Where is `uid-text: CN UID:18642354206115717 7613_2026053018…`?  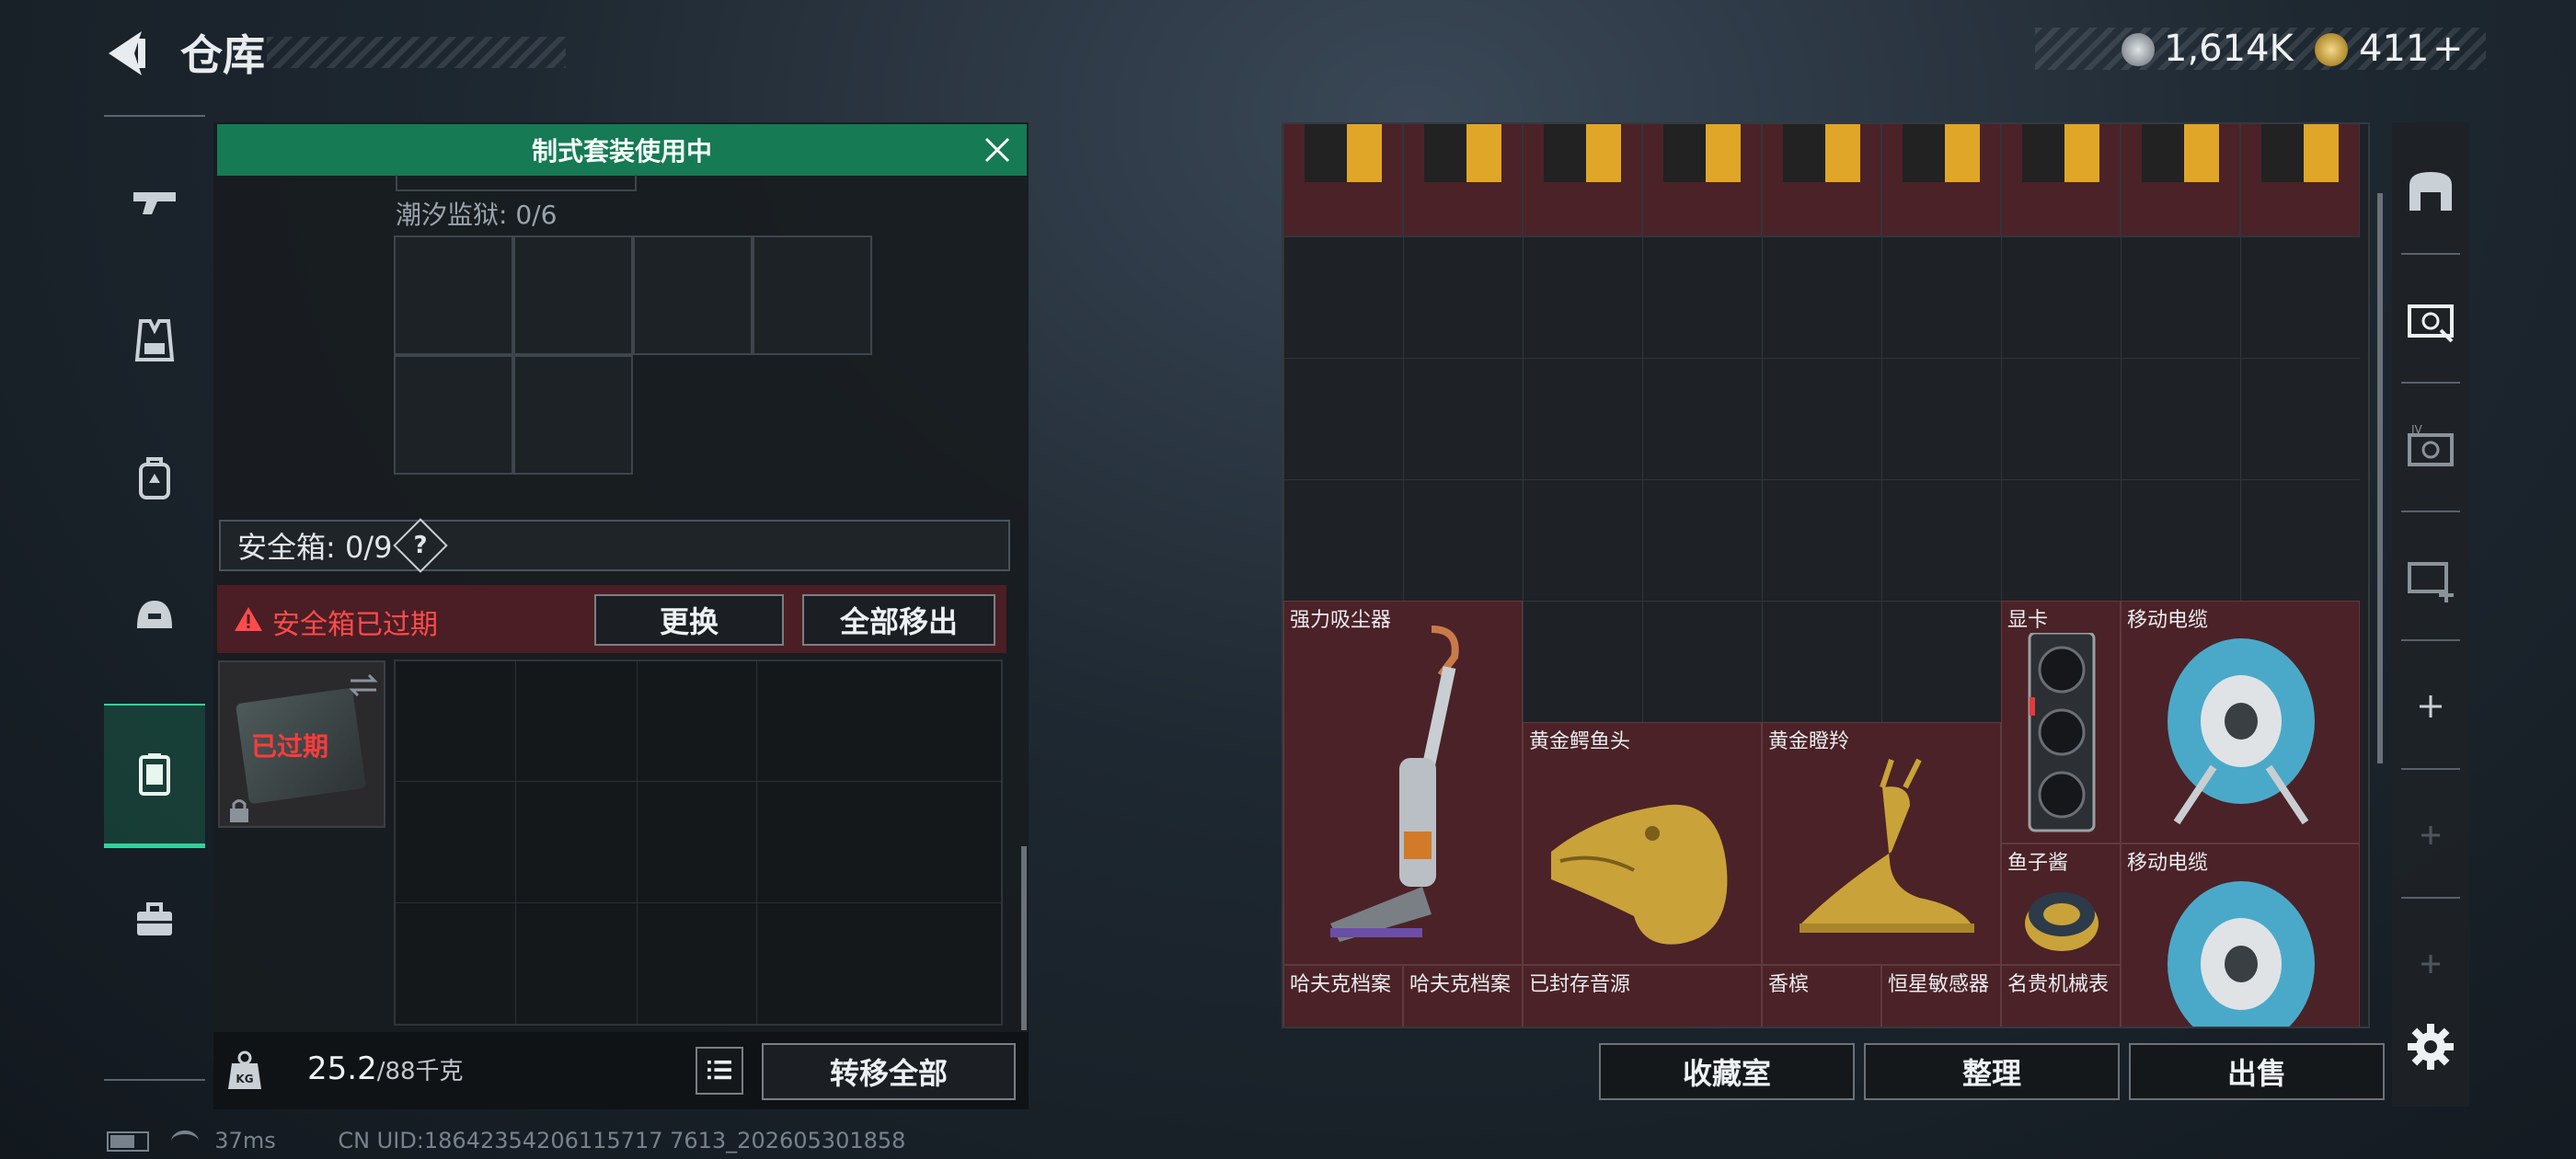 uid-text: CN UID:18642354206115717 7613_2026053018… is located at coordinates (622, 1140).